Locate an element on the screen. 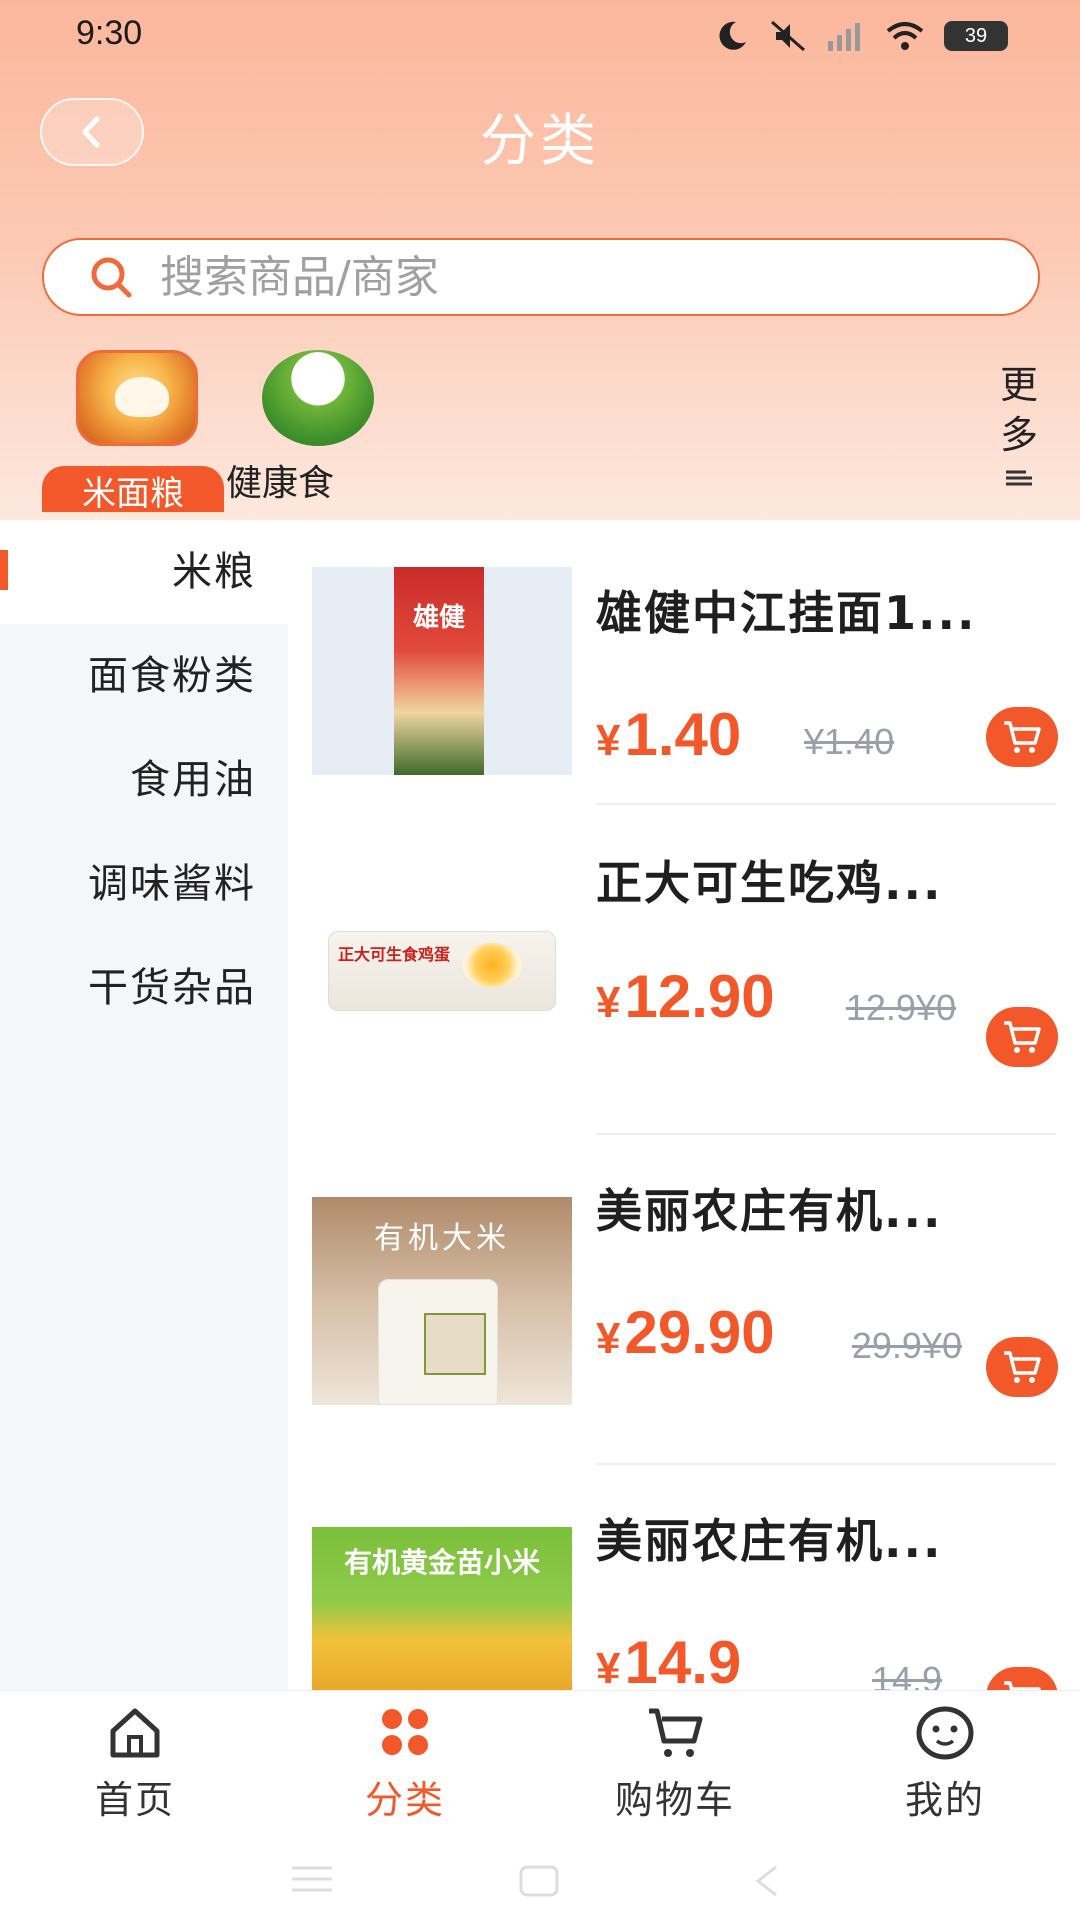  product-price: ¥12.90 is located at coordinates (696, 1000).